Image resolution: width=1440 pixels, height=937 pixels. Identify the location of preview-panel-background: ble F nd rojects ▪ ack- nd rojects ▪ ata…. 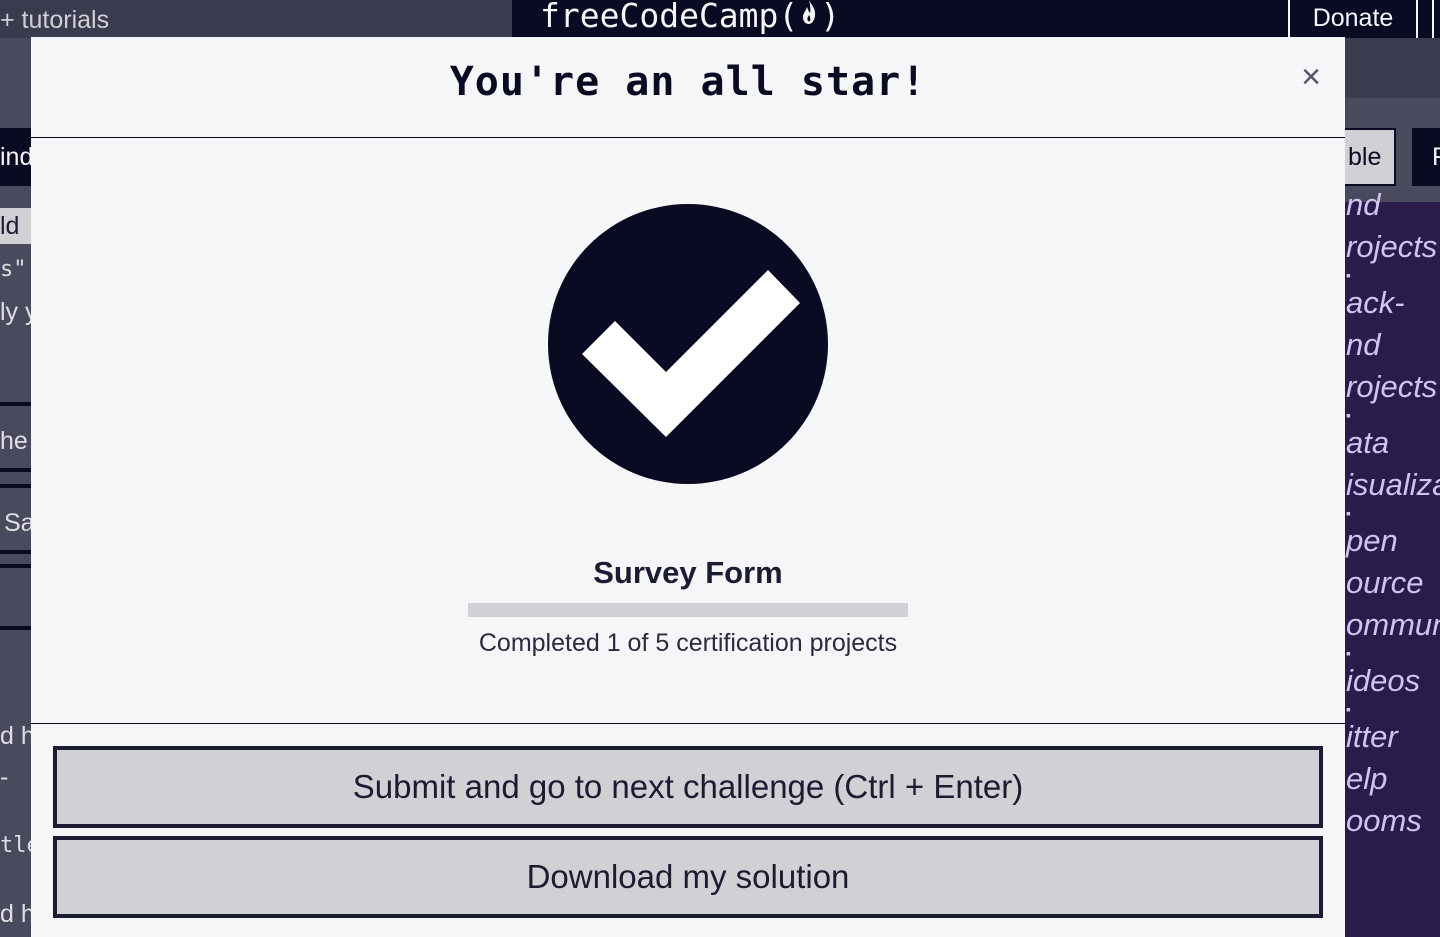
(1391, 487).